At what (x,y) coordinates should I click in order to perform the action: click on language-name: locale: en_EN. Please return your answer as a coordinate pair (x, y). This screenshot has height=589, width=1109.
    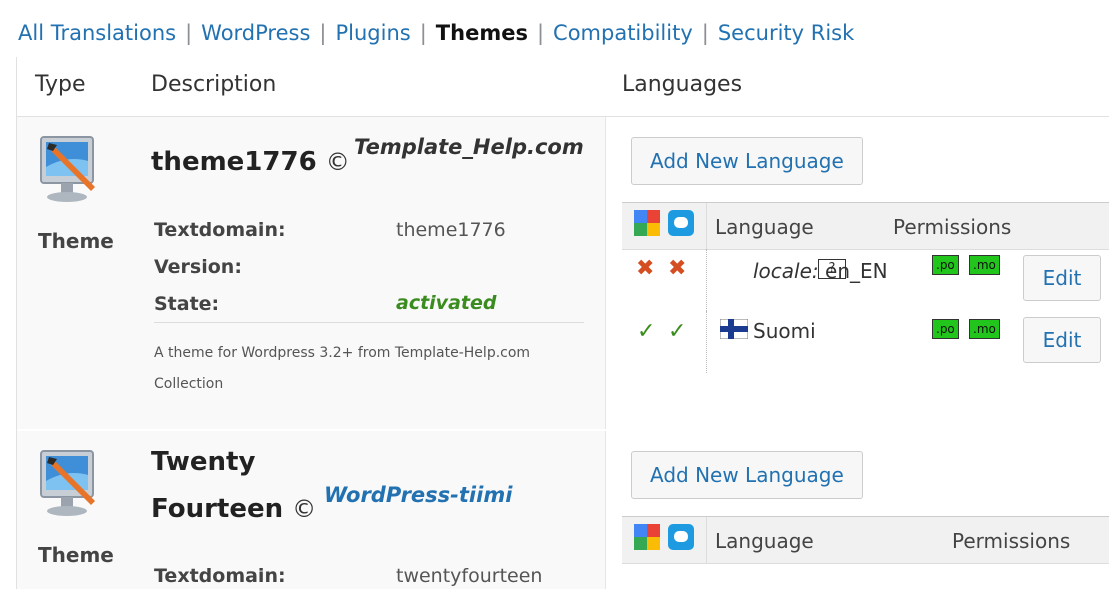
    Looking at the image, I should click on (820, 271).